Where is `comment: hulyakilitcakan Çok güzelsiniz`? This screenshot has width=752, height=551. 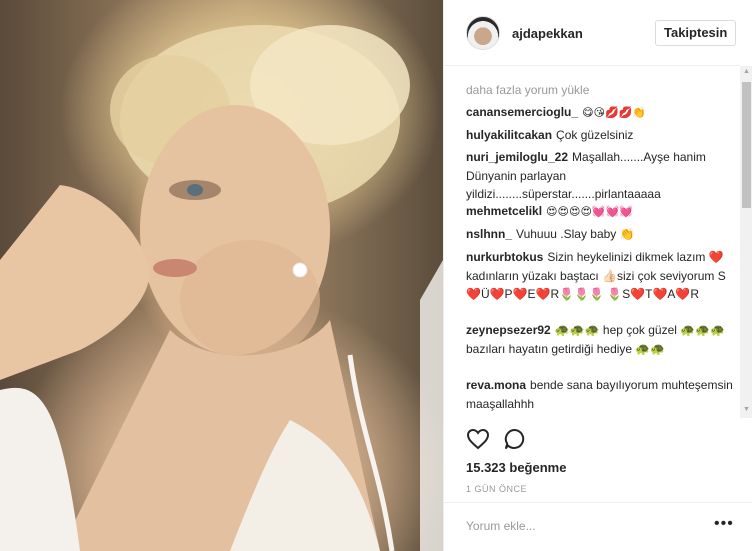 comment: hulyakilitcakan Çok güzelsiniz is located at coordinates (600, 135).